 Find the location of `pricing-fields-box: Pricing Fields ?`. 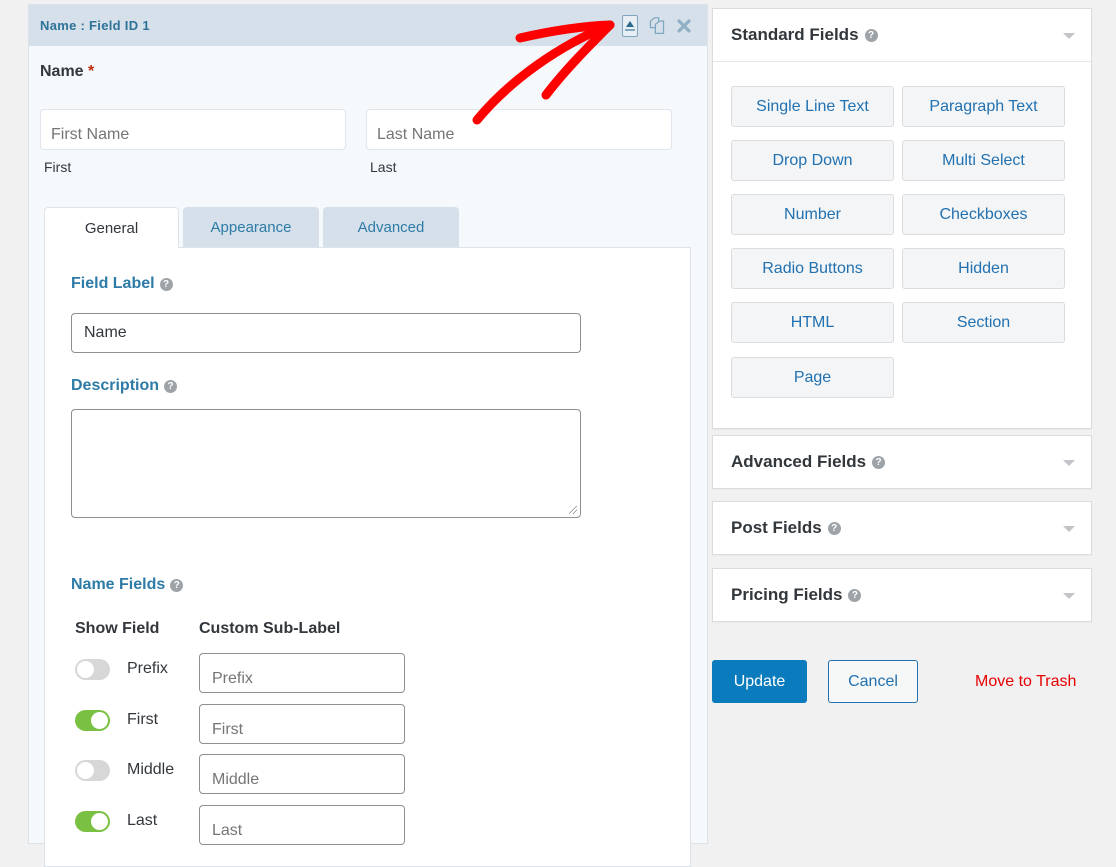

pricing-fields-box: Pricing Fields ? is located at coordinates (902, 595).